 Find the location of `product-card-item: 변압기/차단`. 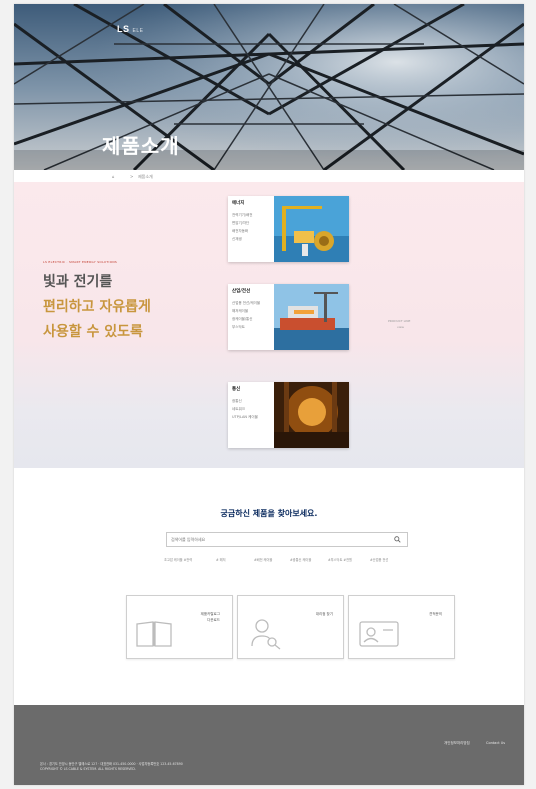

product-card-item: 변압기/차단 is located at coordinates (240, 223).